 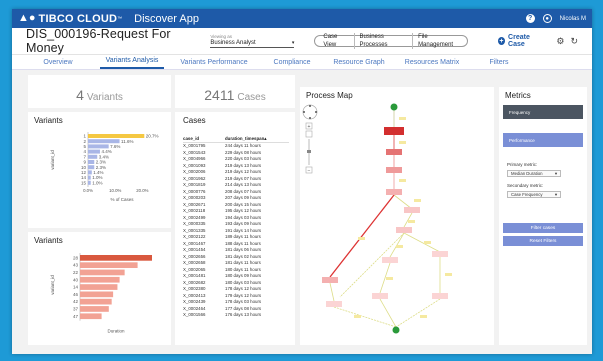 What do you see at coordinates (80, 95) in the screenshot?
I see `variants-count: 4` at bounding box center [80, 95].